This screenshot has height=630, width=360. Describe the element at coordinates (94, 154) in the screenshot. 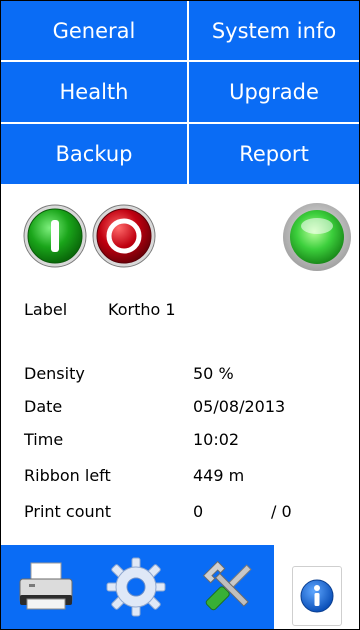

I see `backup-button: Backup` at that location.